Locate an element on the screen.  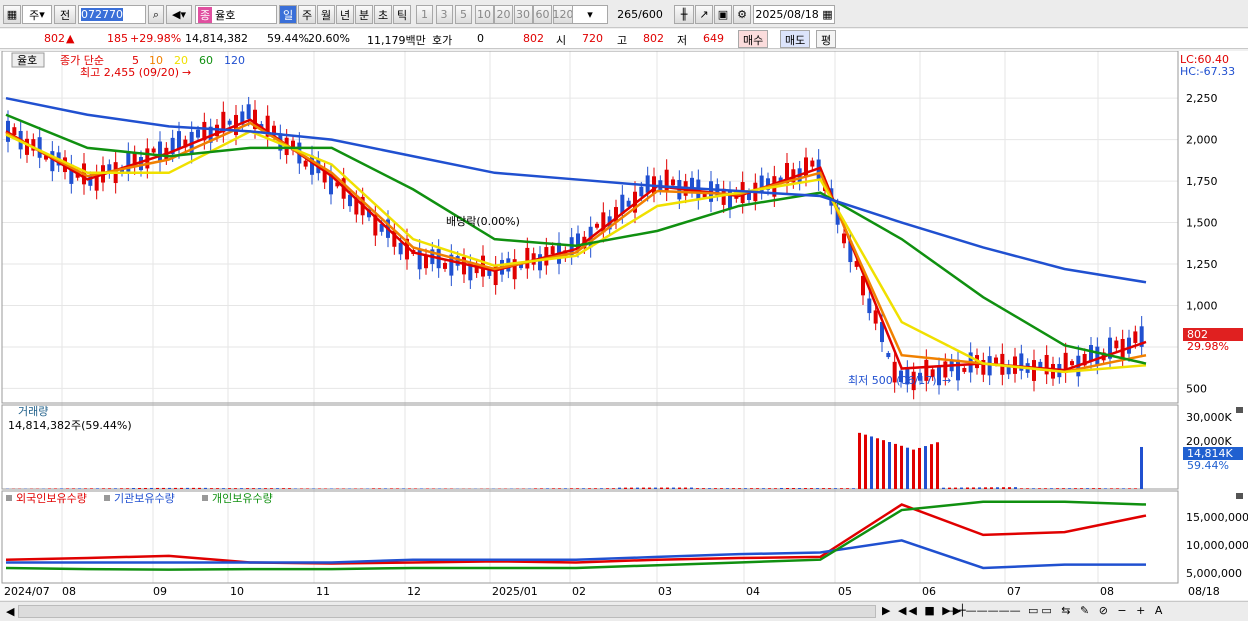
scroll-left-icon: ◀ is located at coordinates (10, 611).